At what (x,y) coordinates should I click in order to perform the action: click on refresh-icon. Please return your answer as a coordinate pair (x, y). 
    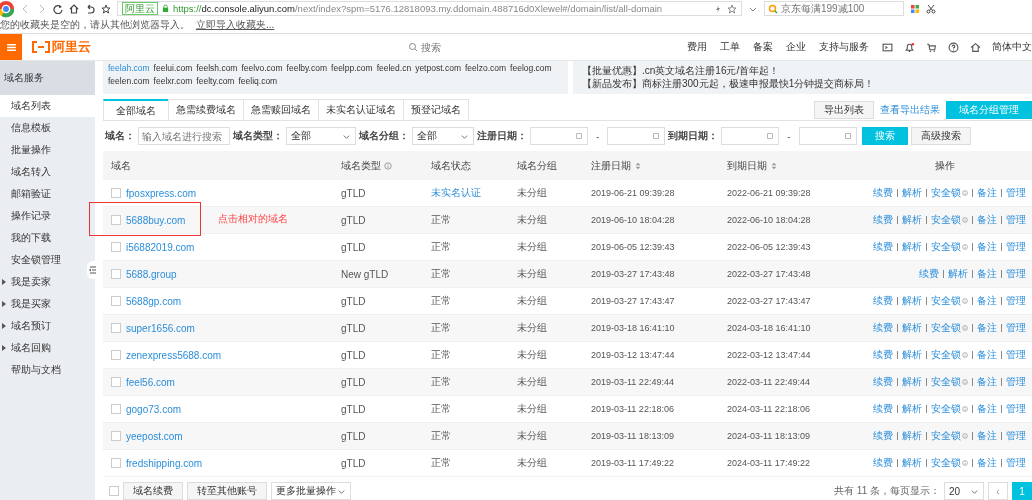
    Looking at the image, I should click on (58, 8).